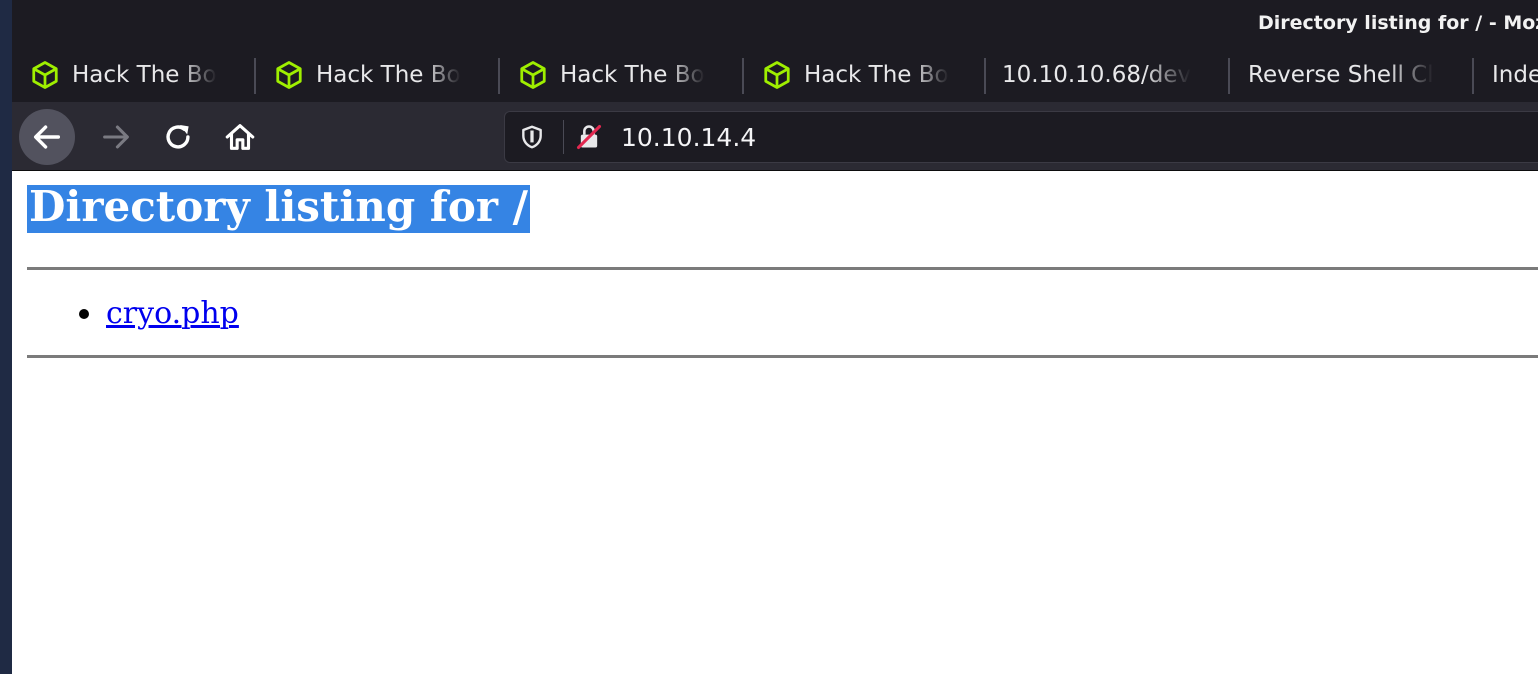  I want to click on home-icon, so click(240, 137).